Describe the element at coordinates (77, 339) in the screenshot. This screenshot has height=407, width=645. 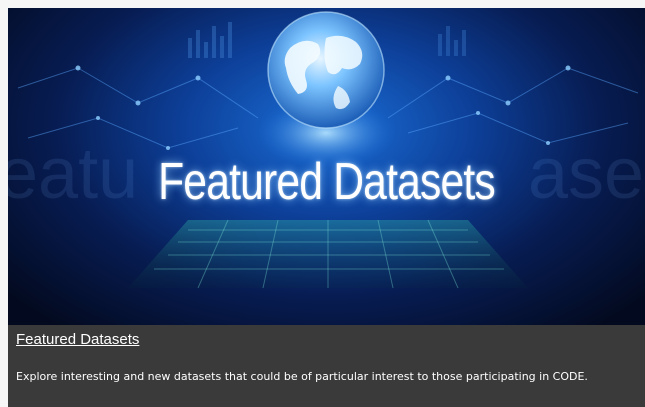
I see `featured-datasets-link: Featured Datasets` at that location.